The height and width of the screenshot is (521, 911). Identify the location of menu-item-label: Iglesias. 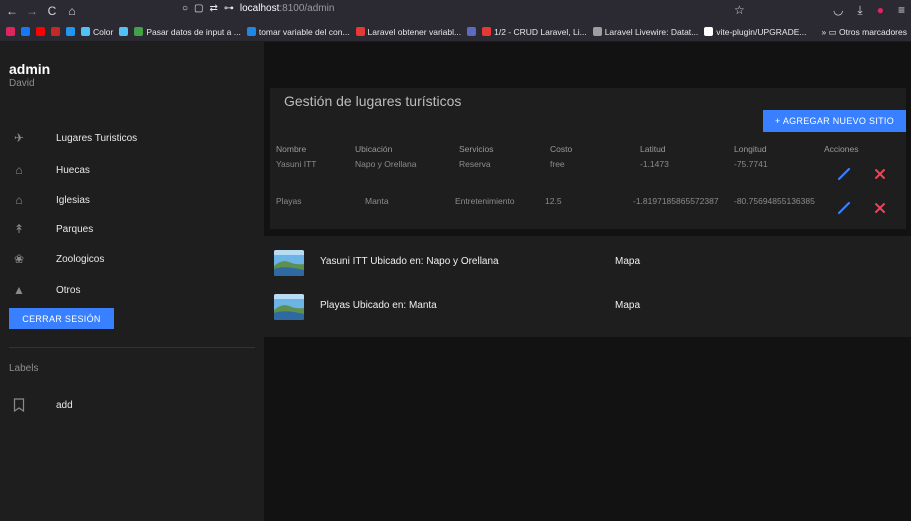
(73, 200).